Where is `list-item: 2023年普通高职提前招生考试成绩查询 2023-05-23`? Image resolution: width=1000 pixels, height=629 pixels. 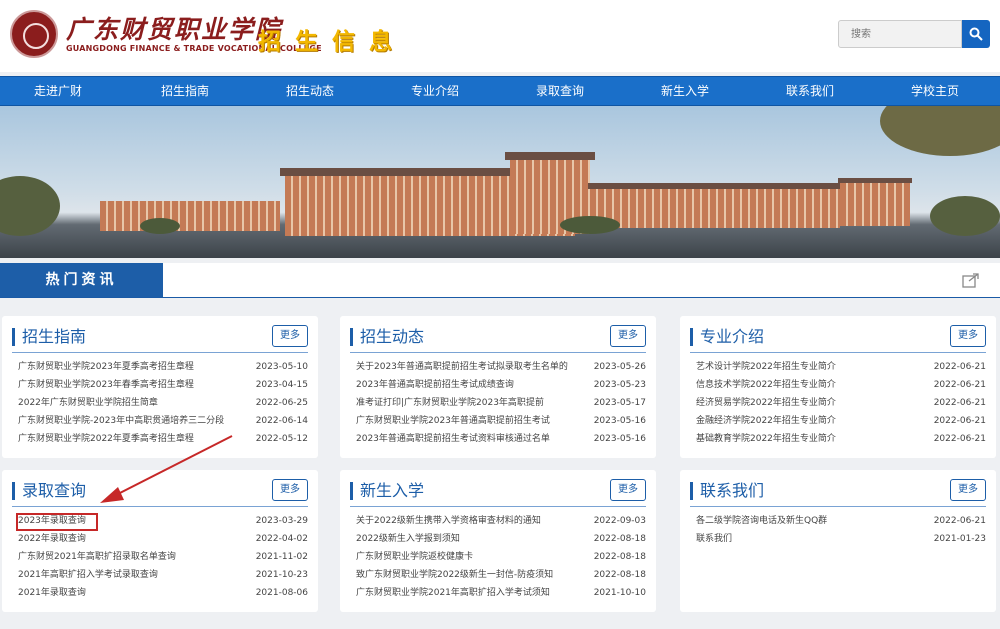 list-item: 2023年普通高职提前招生考试成绩查询 2023-05-23 is located at coordinates (498, 385).